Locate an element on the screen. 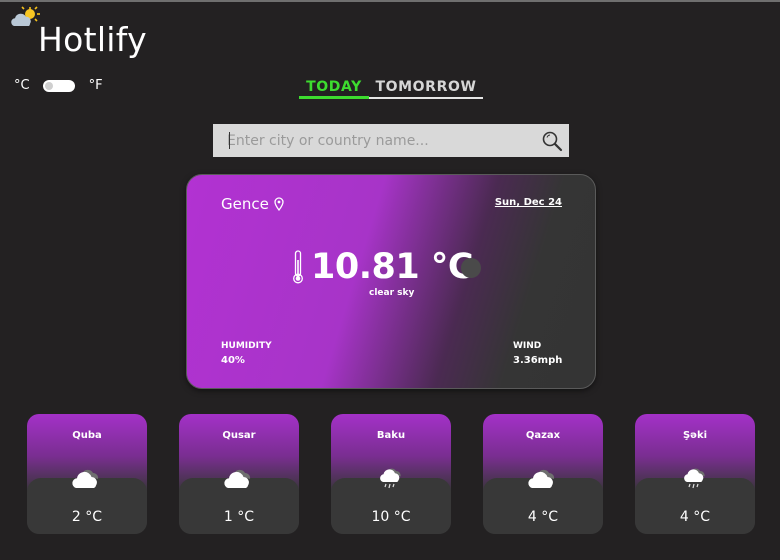 The image size is (780, 560). app-title: Hotlify is located at coordinates (92, 39).